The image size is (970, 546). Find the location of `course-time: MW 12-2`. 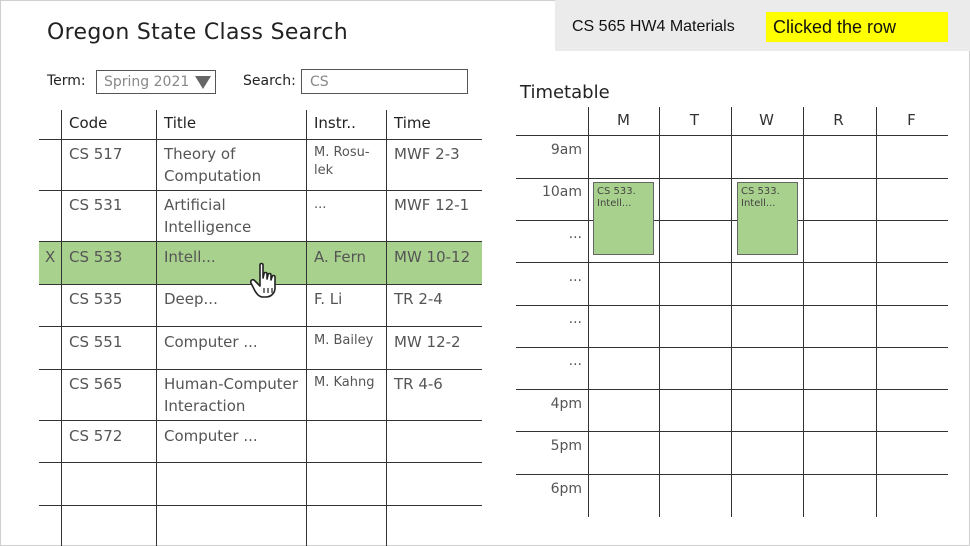

course-time: MW 12-2 is located at coordinates (427, 342).